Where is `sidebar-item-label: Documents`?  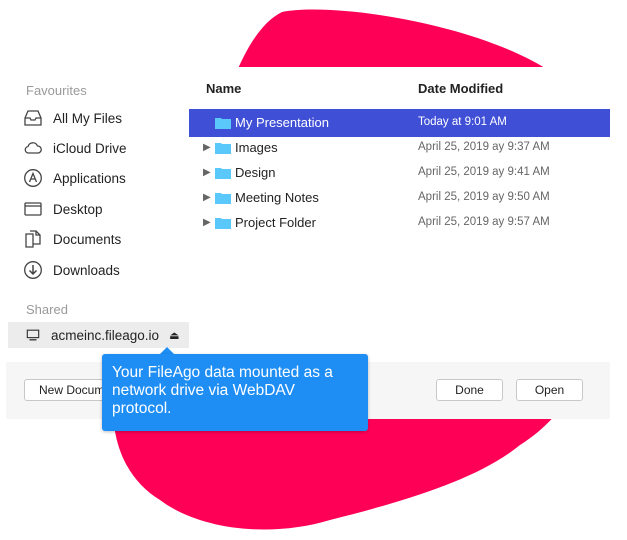 sidebar-item-label: Documents is located at coordinates (87, 239).